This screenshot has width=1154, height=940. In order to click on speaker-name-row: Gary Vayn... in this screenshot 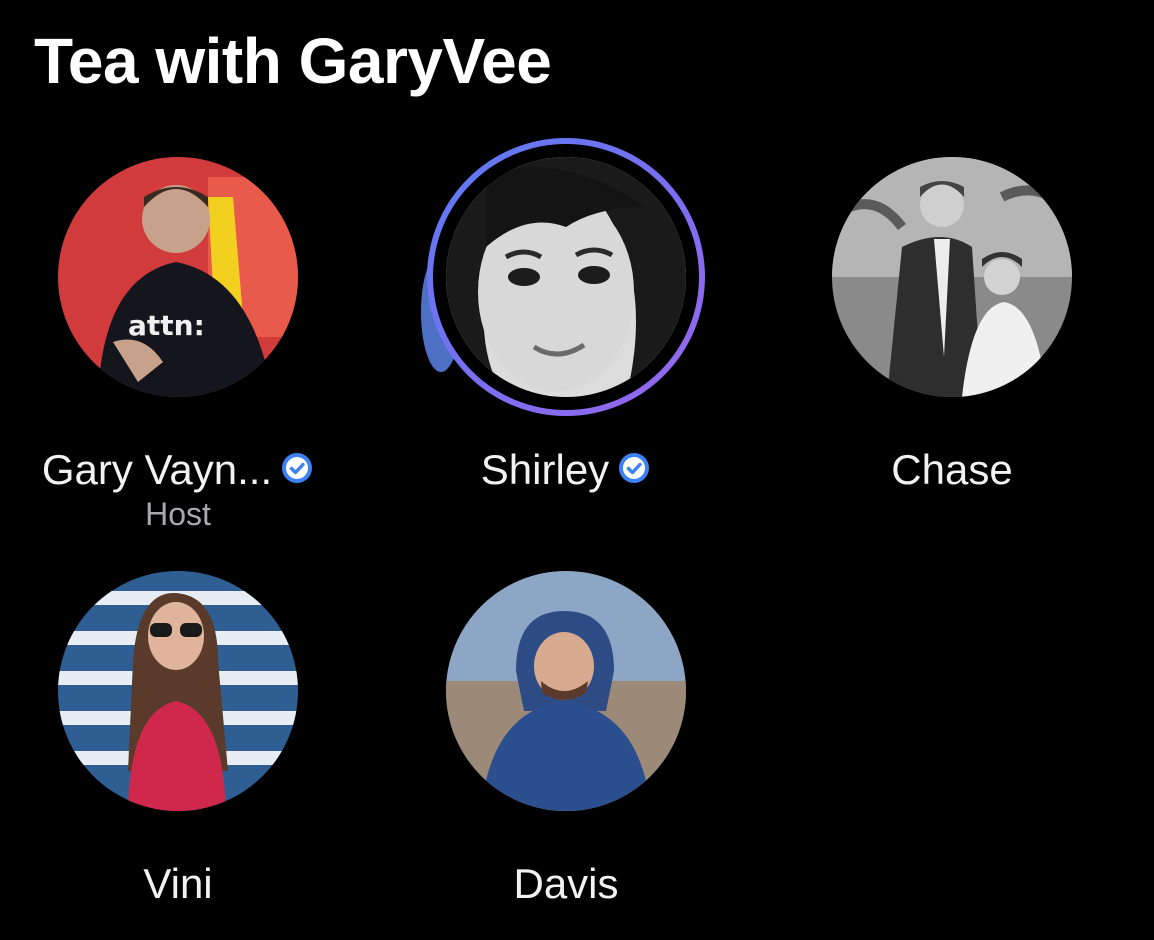, I will do `click(178, 468)`.